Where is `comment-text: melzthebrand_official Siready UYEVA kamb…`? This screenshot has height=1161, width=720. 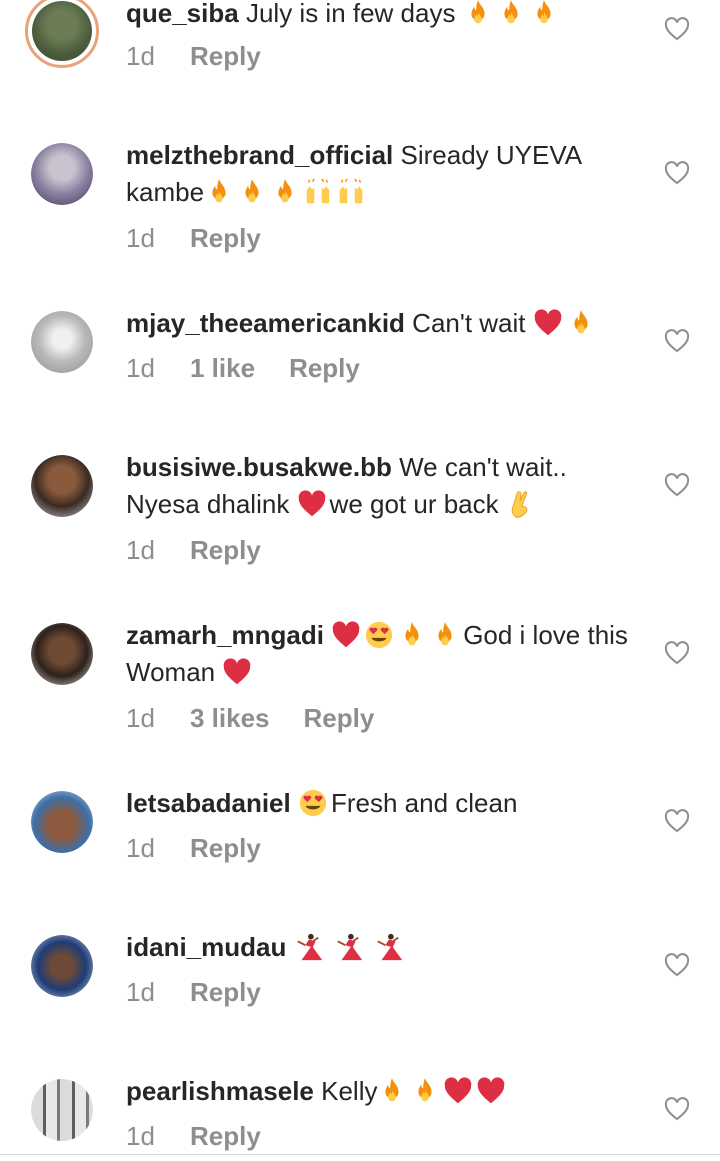
comment-text: melzthebrand_official Siready UYEVA kamb… is located at coordinates (381, 174).